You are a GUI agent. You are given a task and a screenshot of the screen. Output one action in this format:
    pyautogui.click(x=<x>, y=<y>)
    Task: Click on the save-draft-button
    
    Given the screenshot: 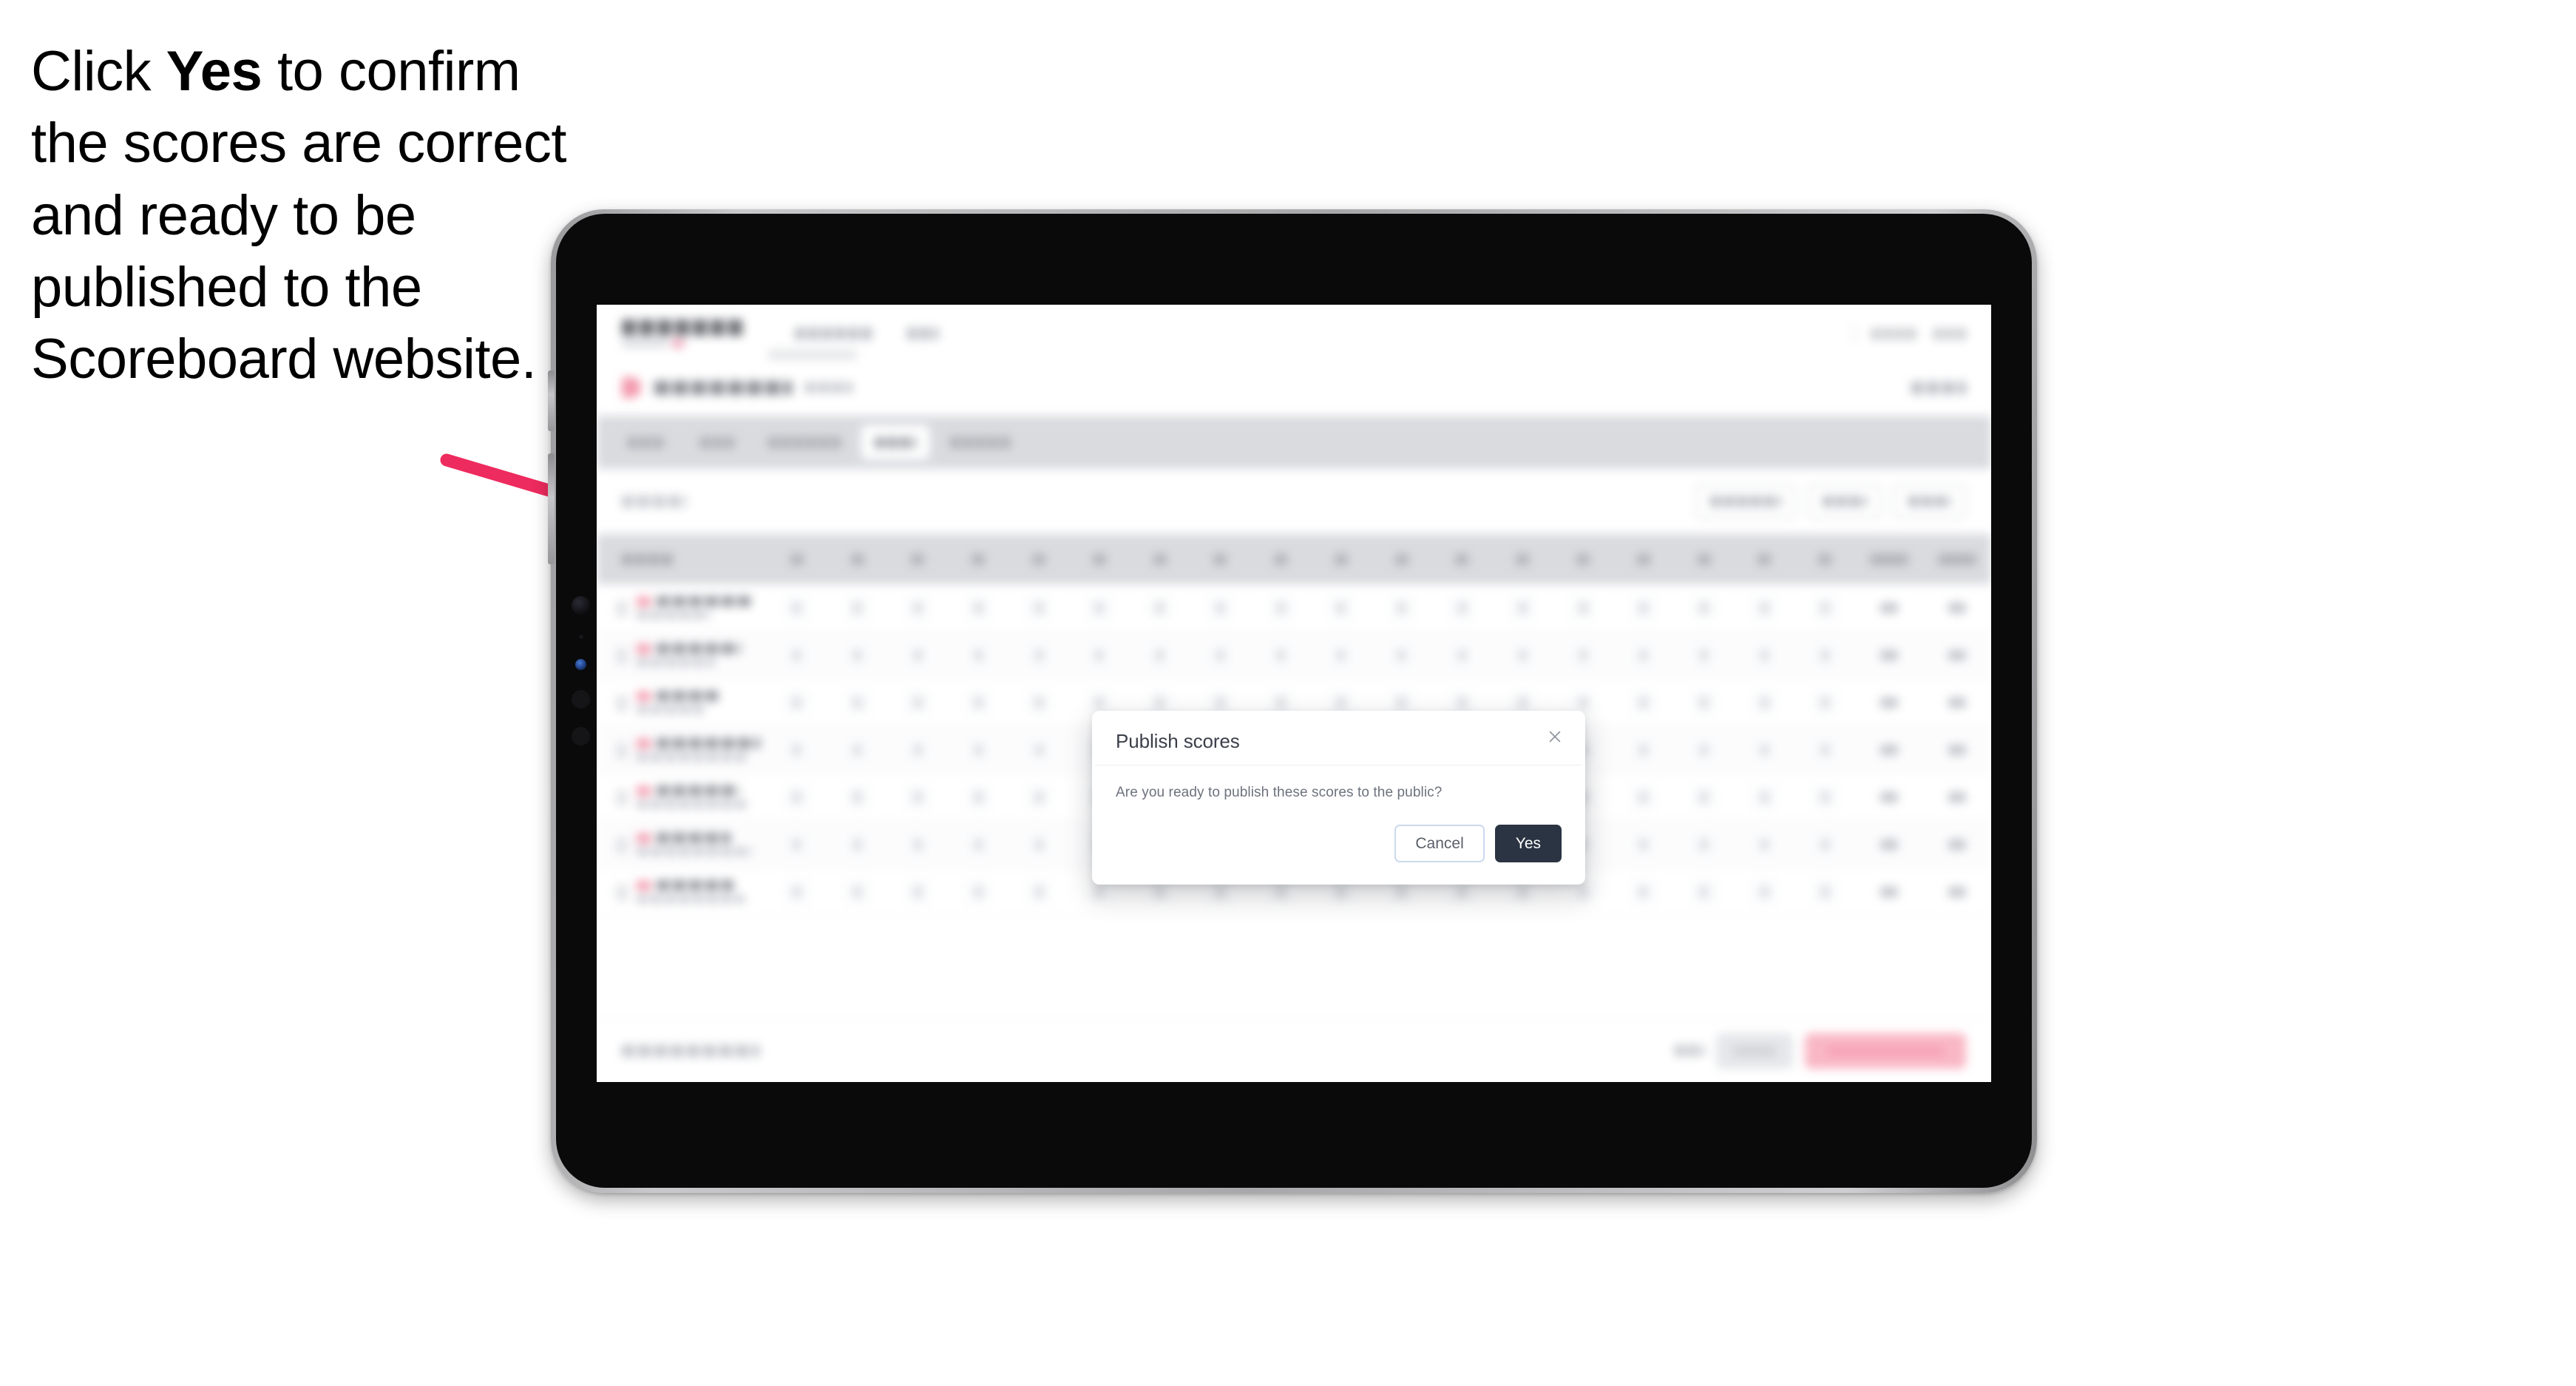 What is the action you would take?
    pyautogui.click(x=1754, y=1050)
    